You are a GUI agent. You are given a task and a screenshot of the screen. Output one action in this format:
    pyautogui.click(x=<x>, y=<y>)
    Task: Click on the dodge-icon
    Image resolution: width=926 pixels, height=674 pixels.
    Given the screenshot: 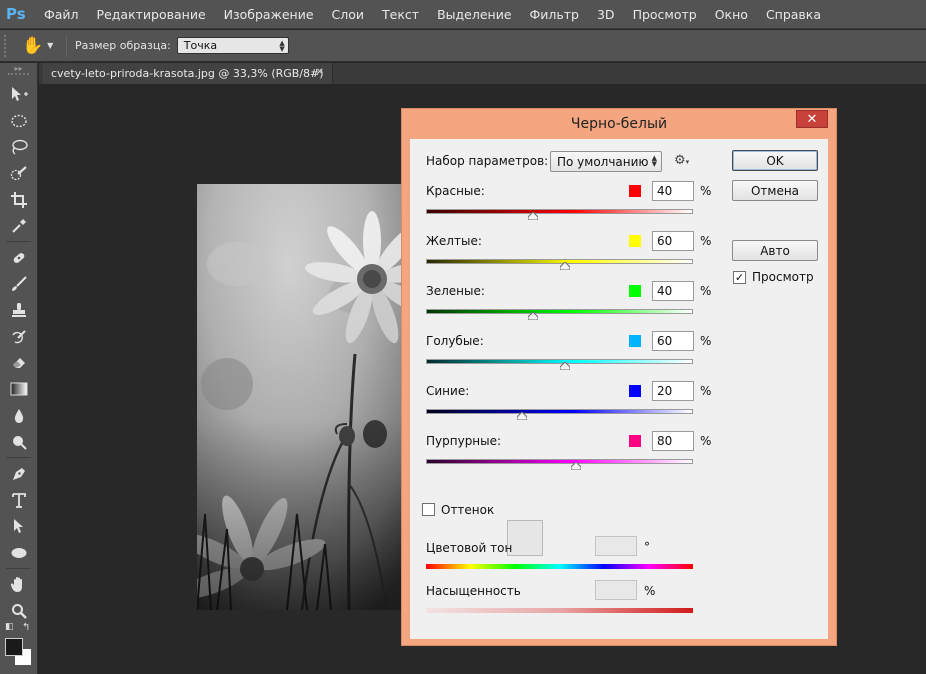 What is the action you would take?
    pyautogui.click(x=19, y=442)
    